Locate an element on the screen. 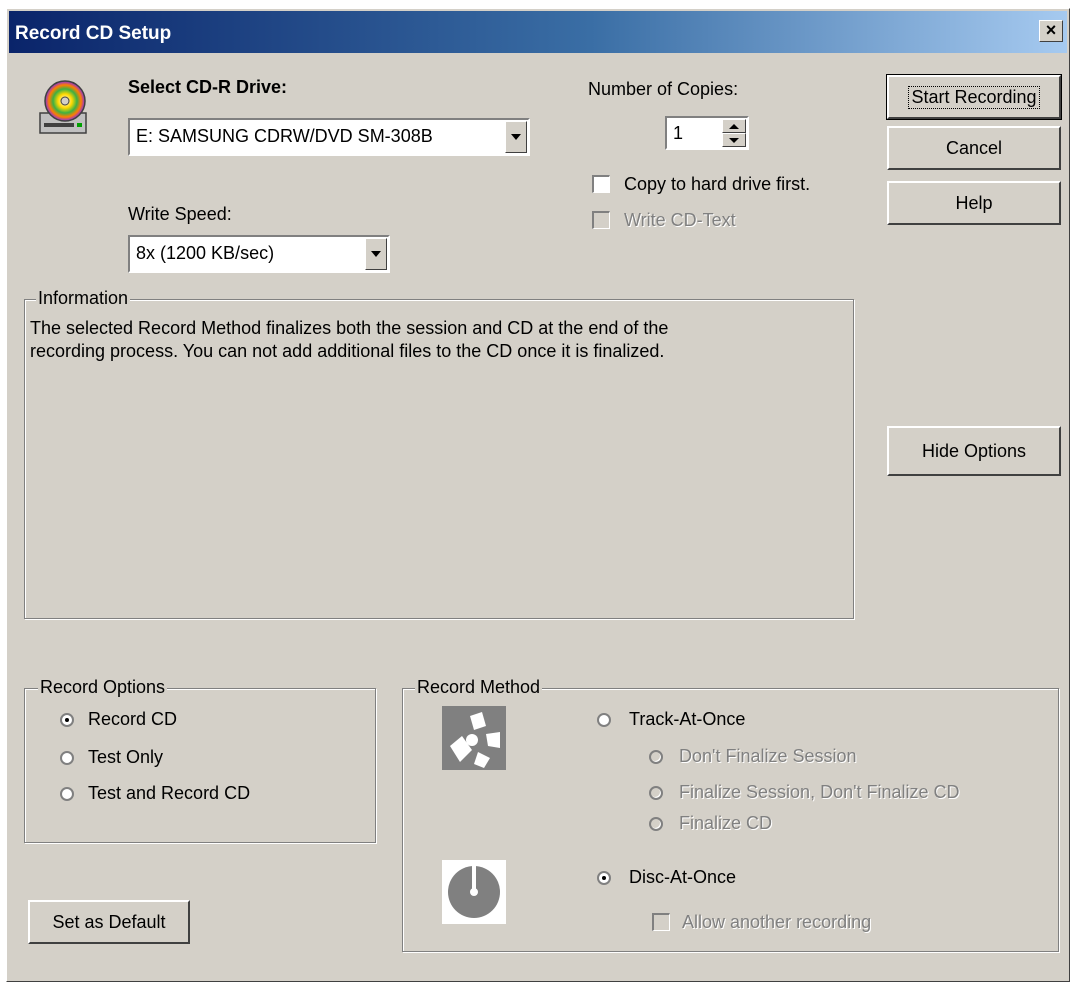 The image size is (1073, 984). copy-to-hd-checkbox is located at coordinates (601, 184).